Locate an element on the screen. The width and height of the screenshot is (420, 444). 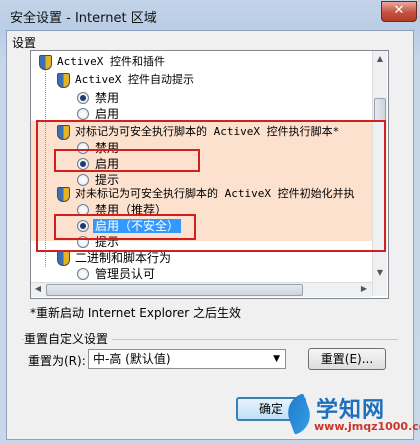
tree-guide-line is located at coordinates (45, 167).